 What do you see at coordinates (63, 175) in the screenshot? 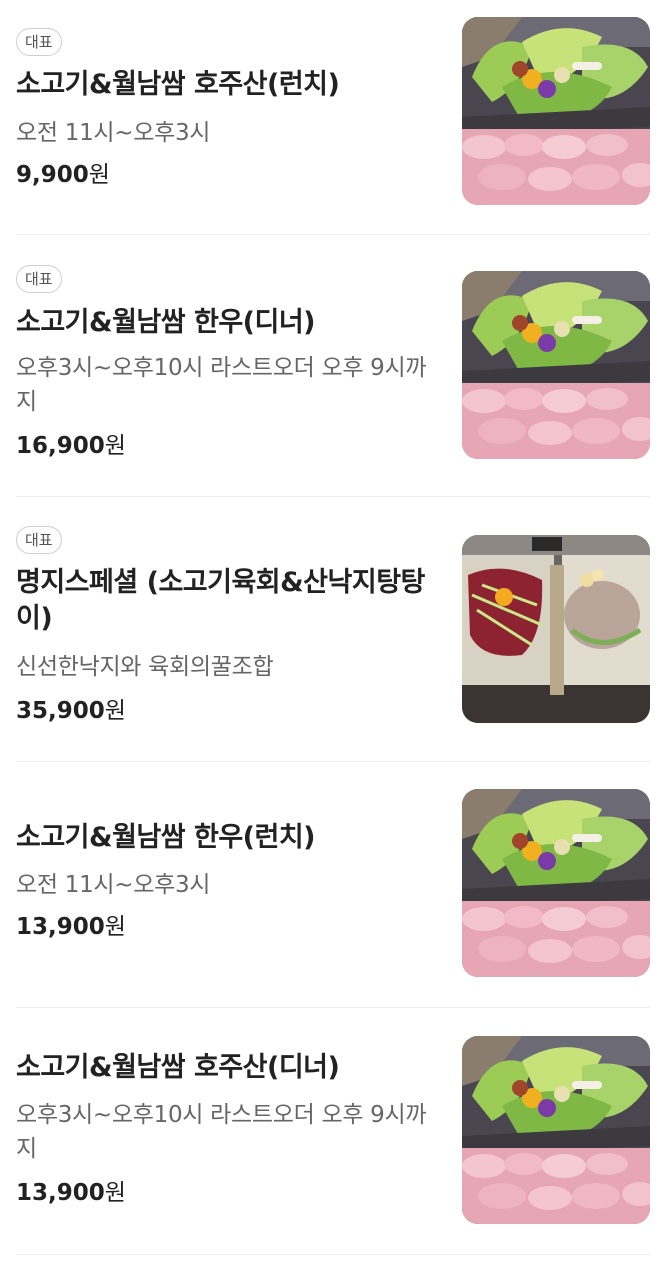
I see `menu-item-price: 9,900원` at bounding box center [63, 175].